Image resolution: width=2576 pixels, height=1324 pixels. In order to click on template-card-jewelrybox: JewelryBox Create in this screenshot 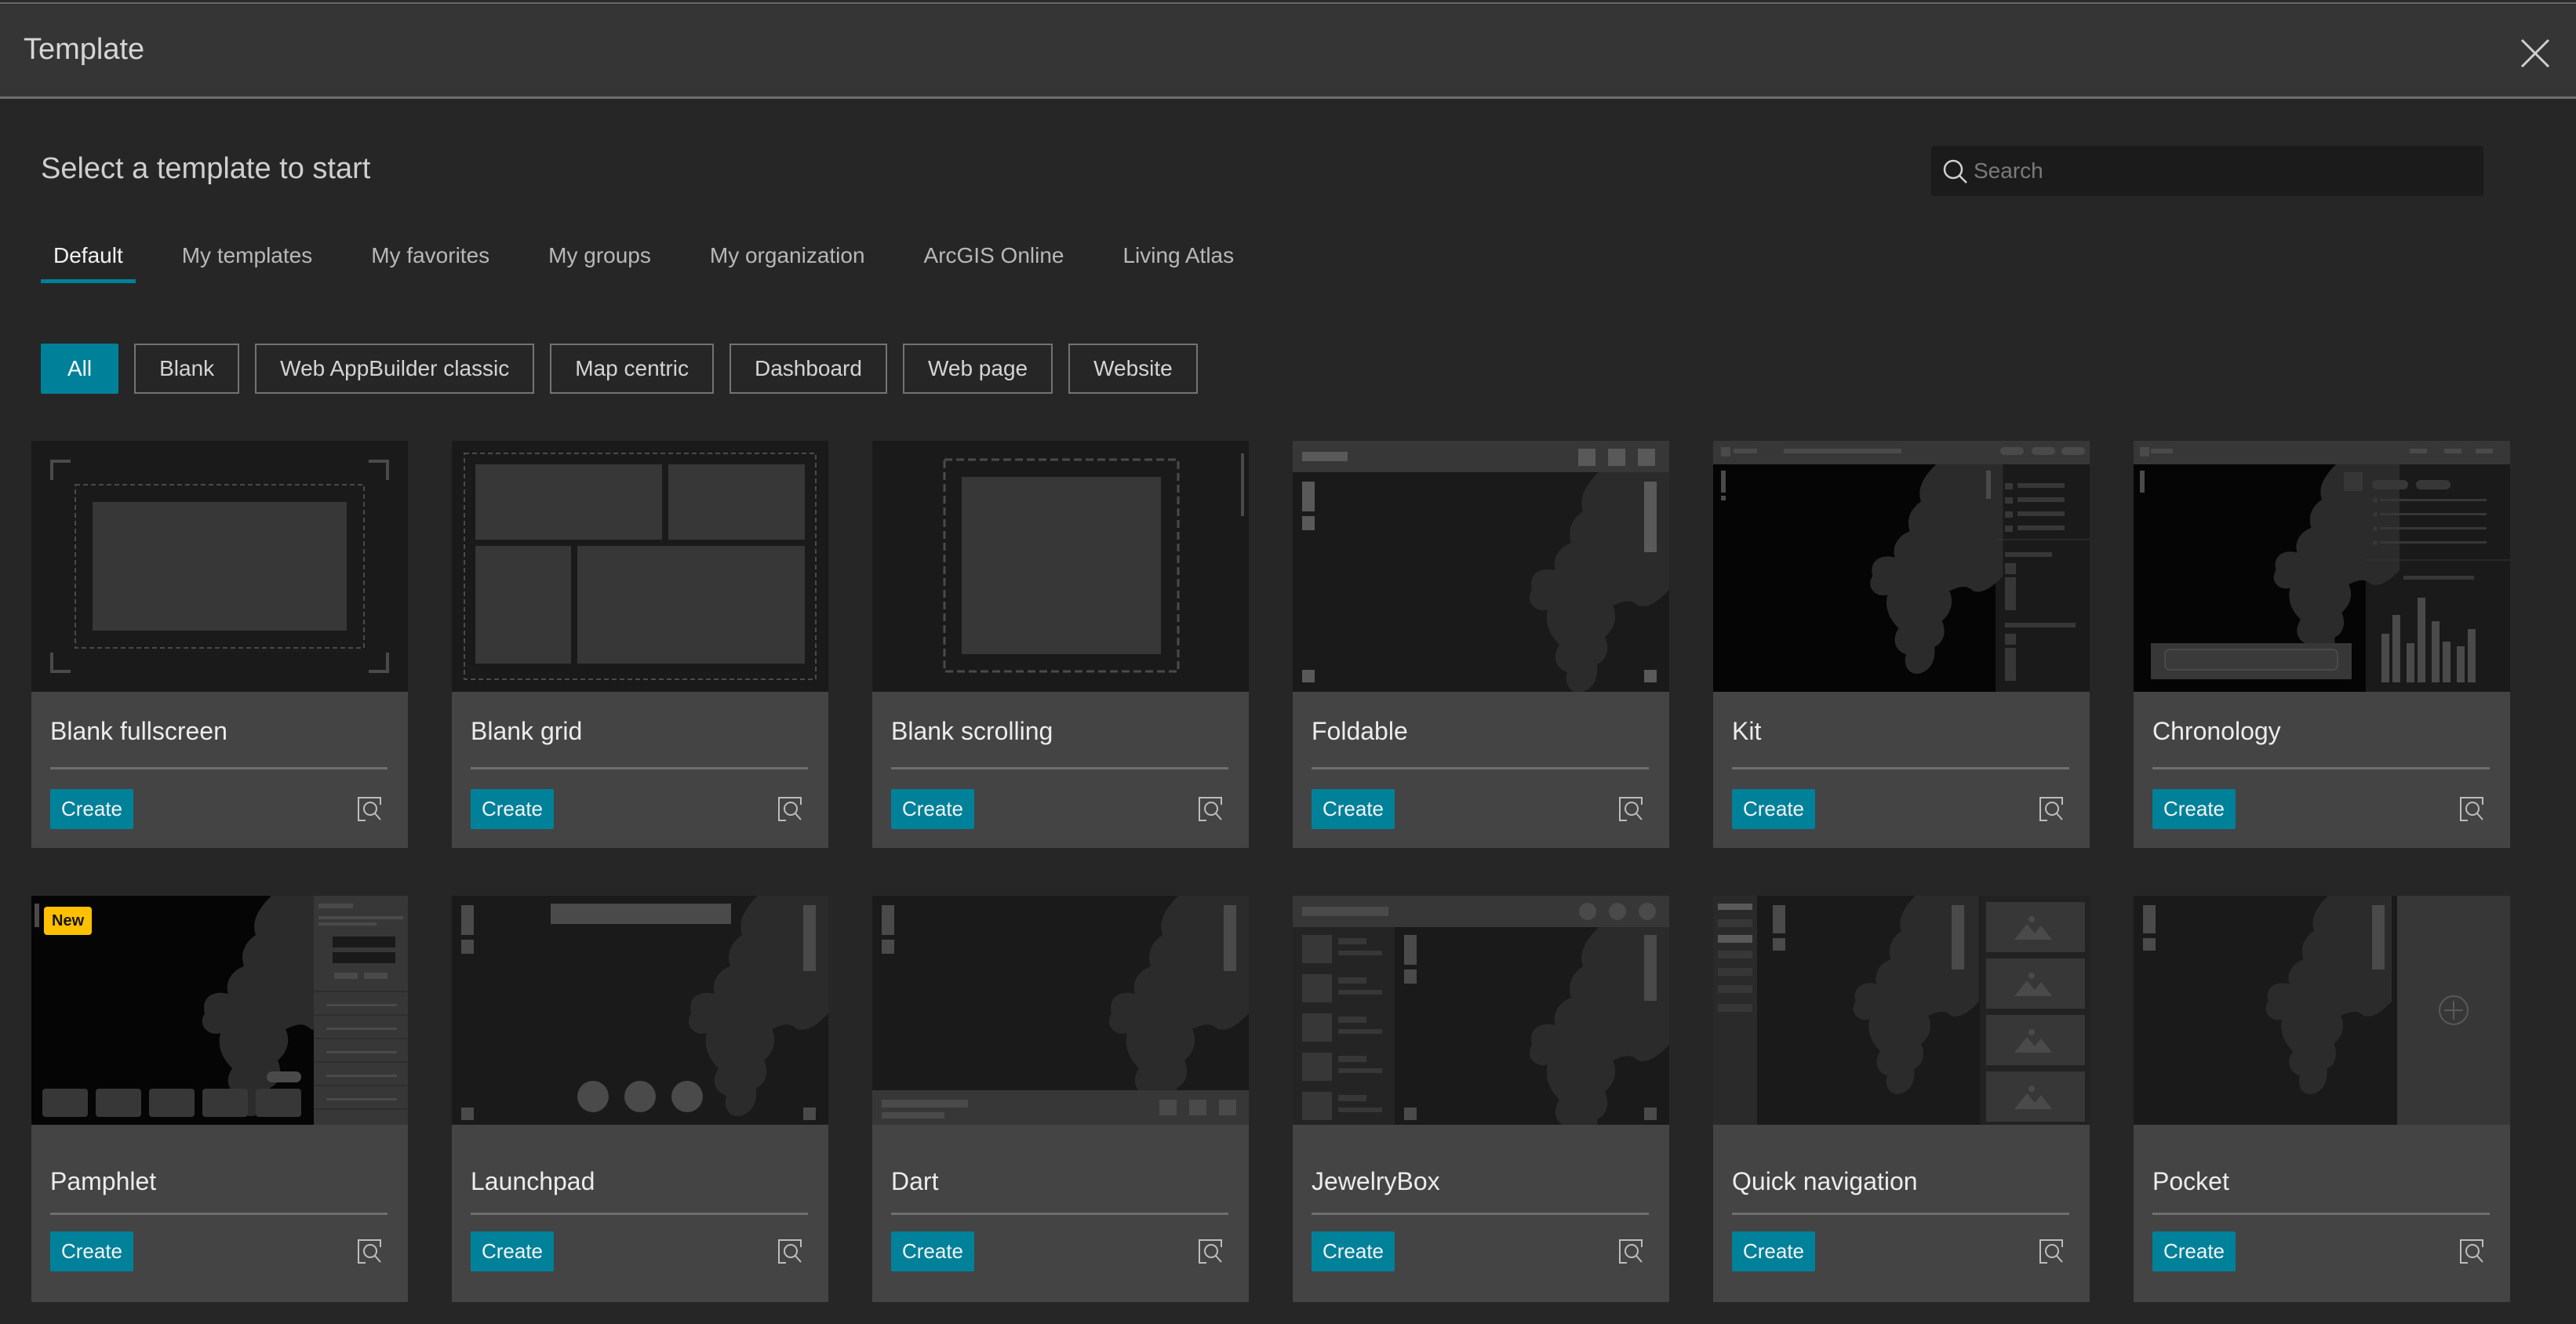, I will do `click(1481, 1099)`.